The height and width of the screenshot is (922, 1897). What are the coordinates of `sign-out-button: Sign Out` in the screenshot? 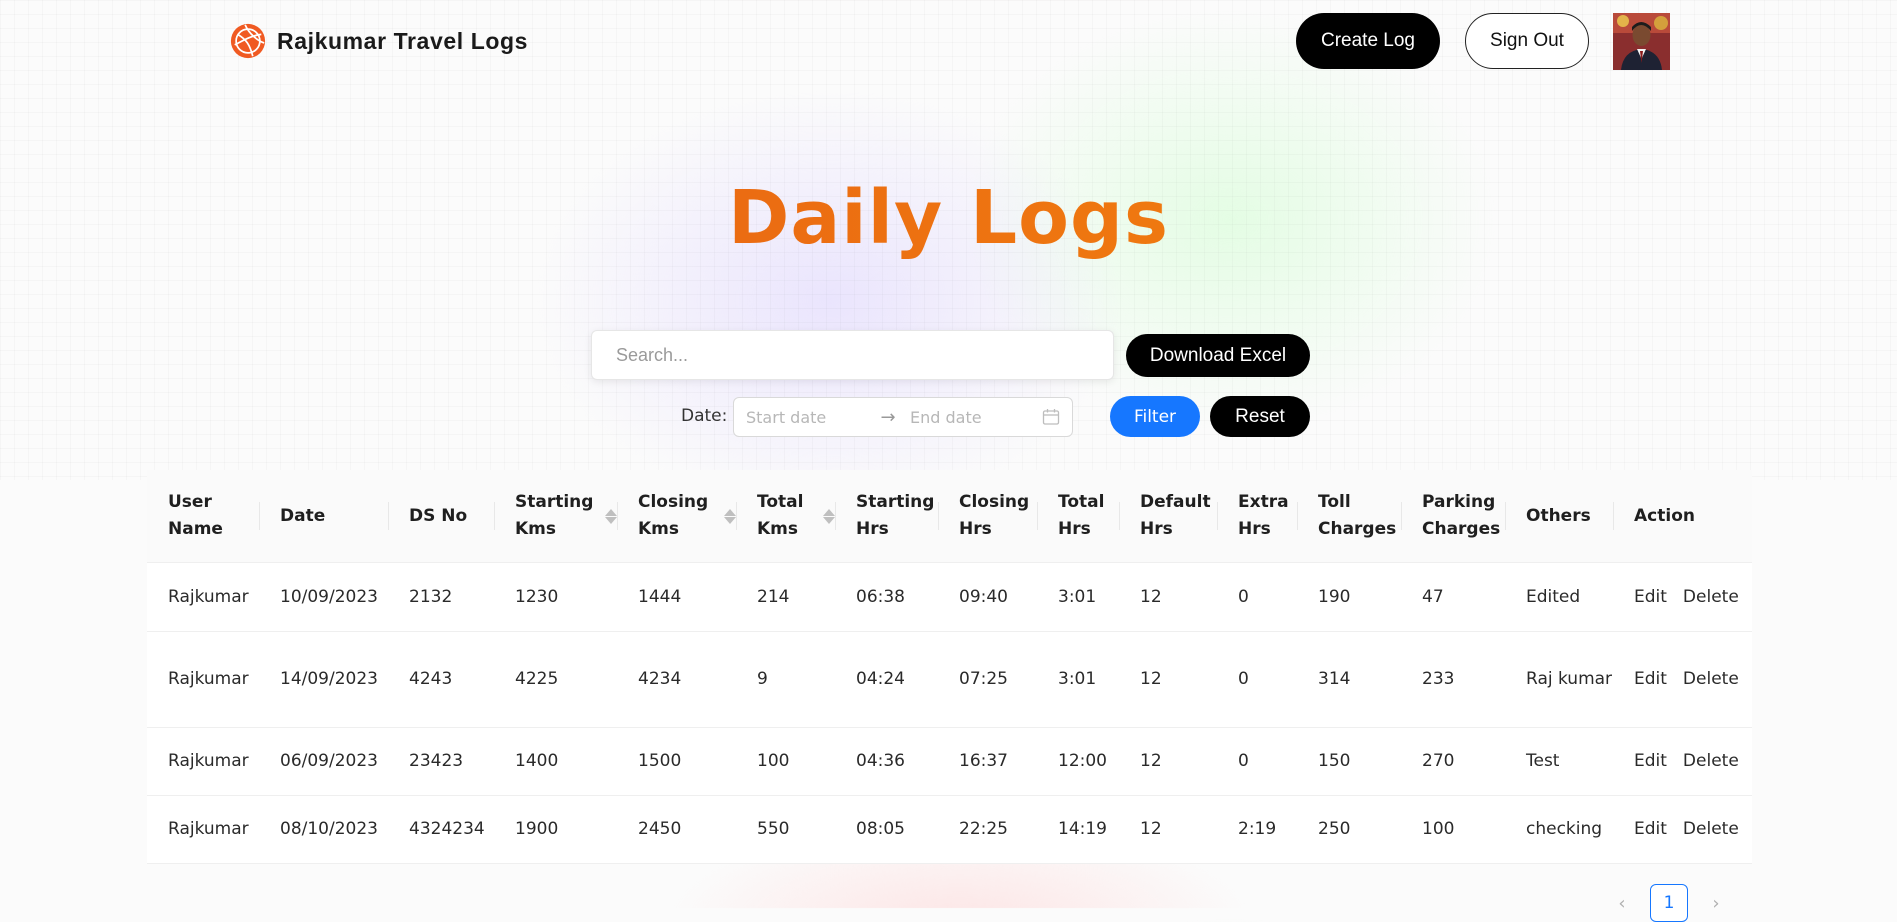 It's located at (1527, 41).